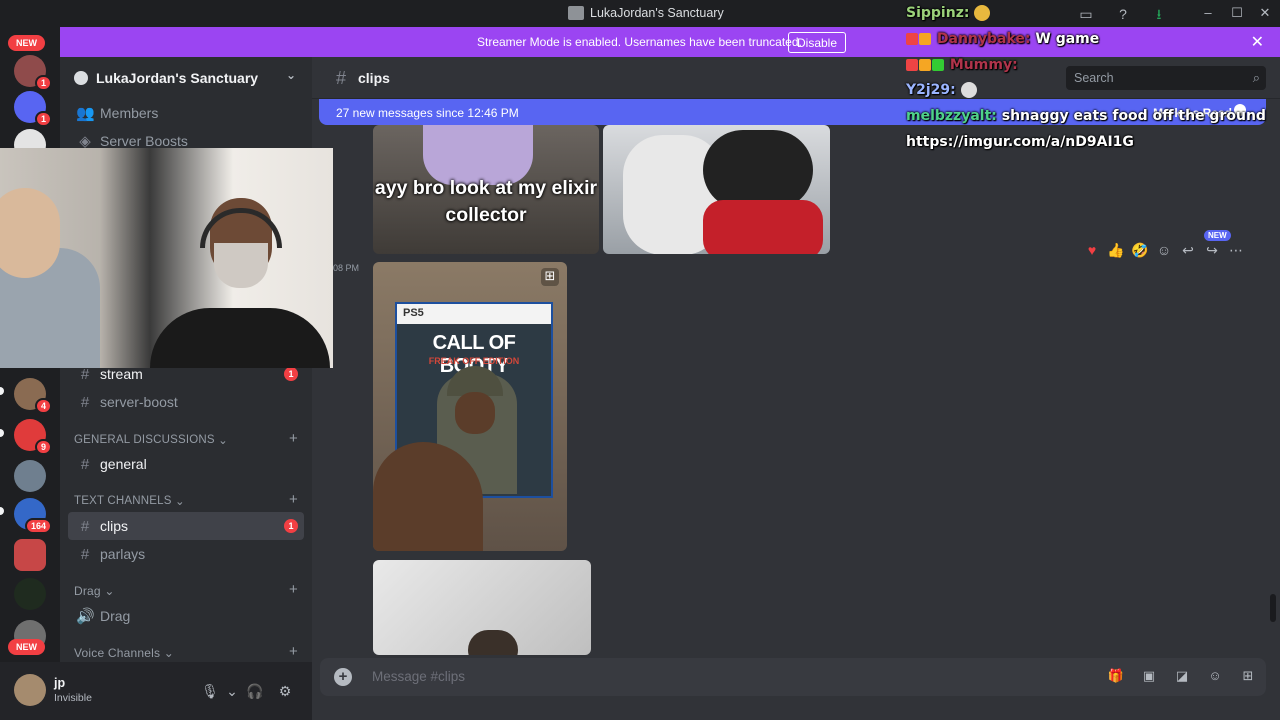 The height and width of the screenshot is (720, 1280). I want to click on microphone-icon: 🎙, so click(210, 691).